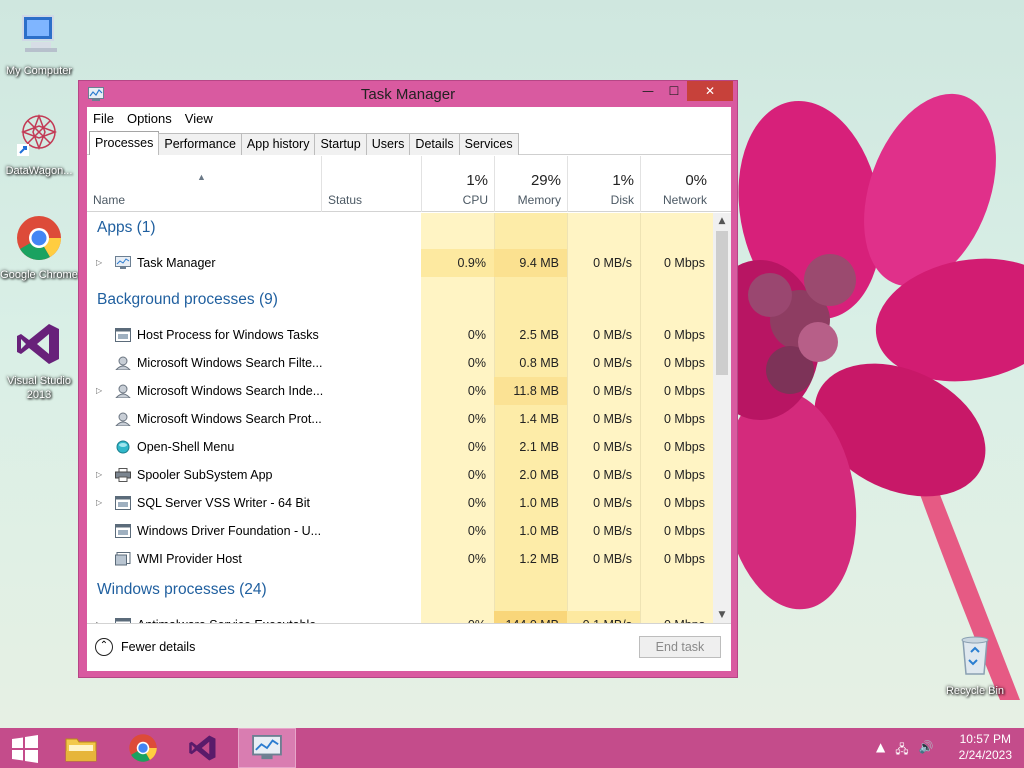  I want to click on group-title: Apps (1), so click(126, 227).